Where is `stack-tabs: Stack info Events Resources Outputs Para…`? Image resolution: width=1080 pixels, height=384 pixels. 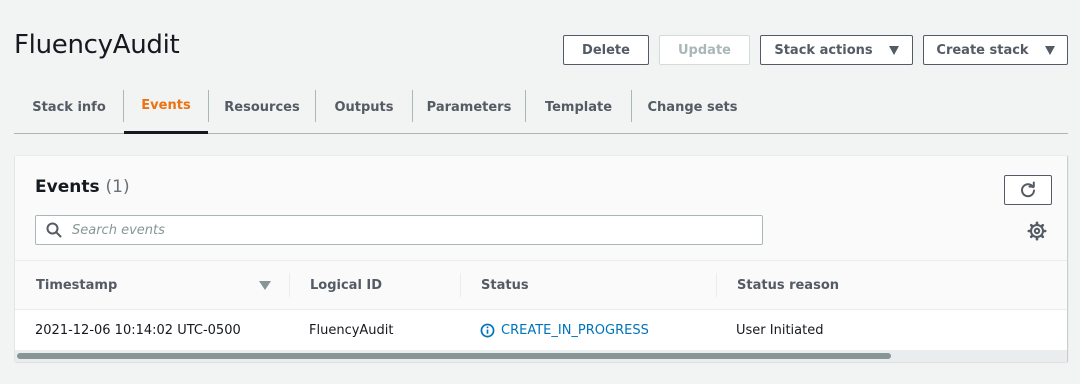
stack-tabs: Stack info Events Resources Outputs Para… is located at coordinates (541, 107).